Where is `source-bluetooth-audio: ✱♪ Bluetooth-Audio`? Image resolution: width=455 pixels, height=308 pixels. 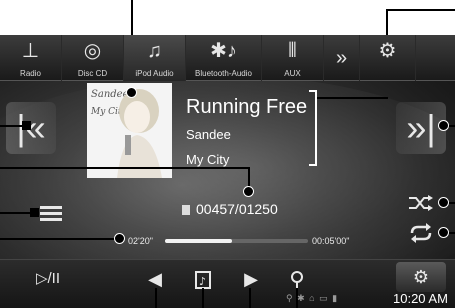
source-bluetooth-audio: ✱♪ Bluetooth-Audio is located at coordinates (224, 58).